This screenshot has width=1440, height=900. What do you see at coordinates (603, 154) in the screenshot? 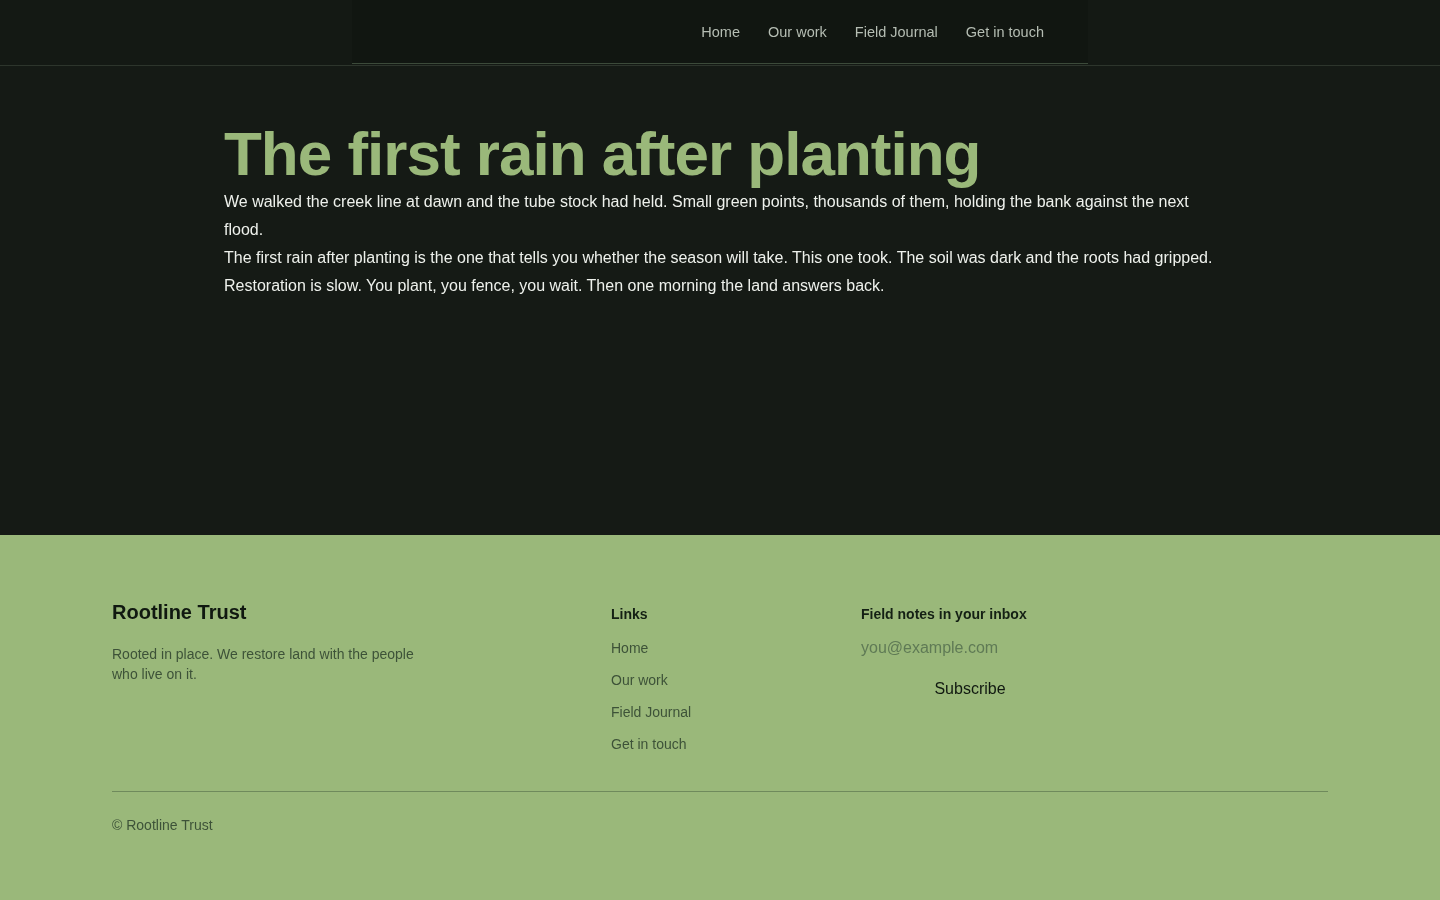
I see `article-title: The first rain after planting` at bounding box center [603, 154].